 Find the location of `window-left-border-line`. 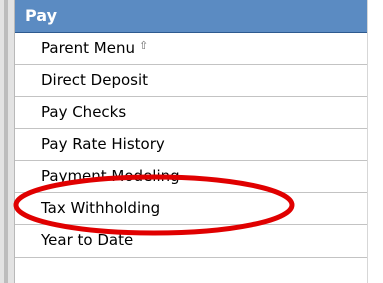

window-left-border-line is located at coordinates (6, 141).